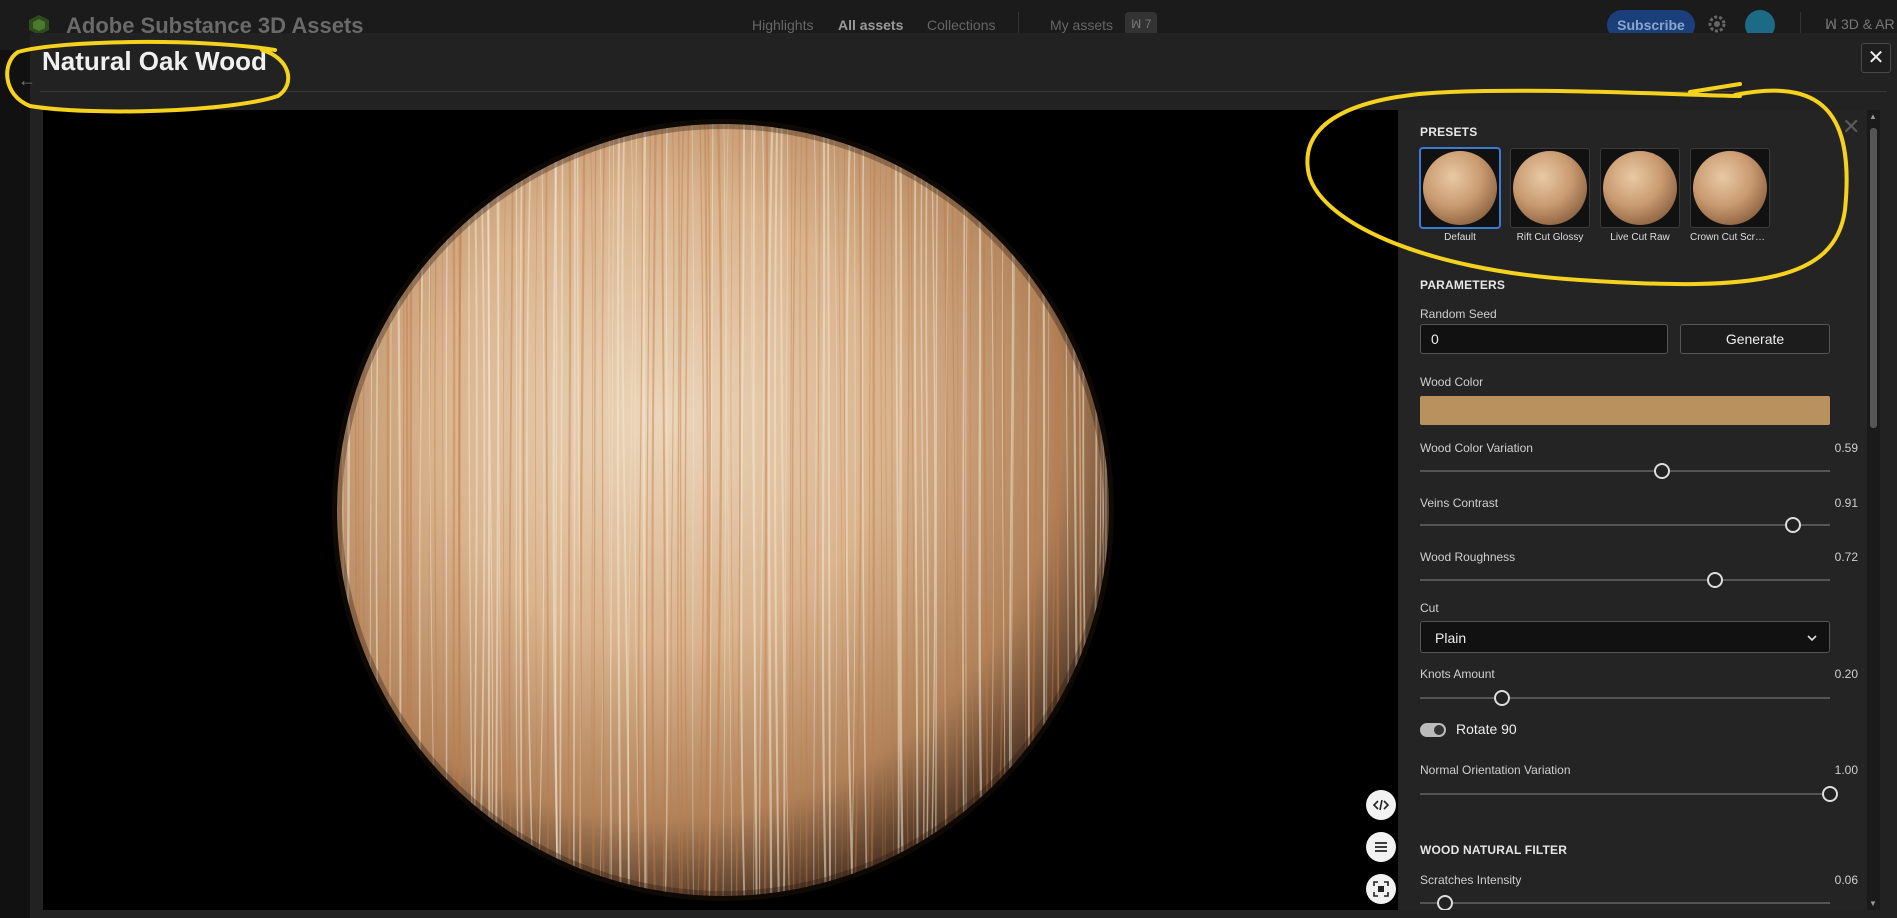 This screenshot has height=918, width=1897. I want to click on normal-orientation-variation-label: Normal Orientation Variation, so click(1495, 770).